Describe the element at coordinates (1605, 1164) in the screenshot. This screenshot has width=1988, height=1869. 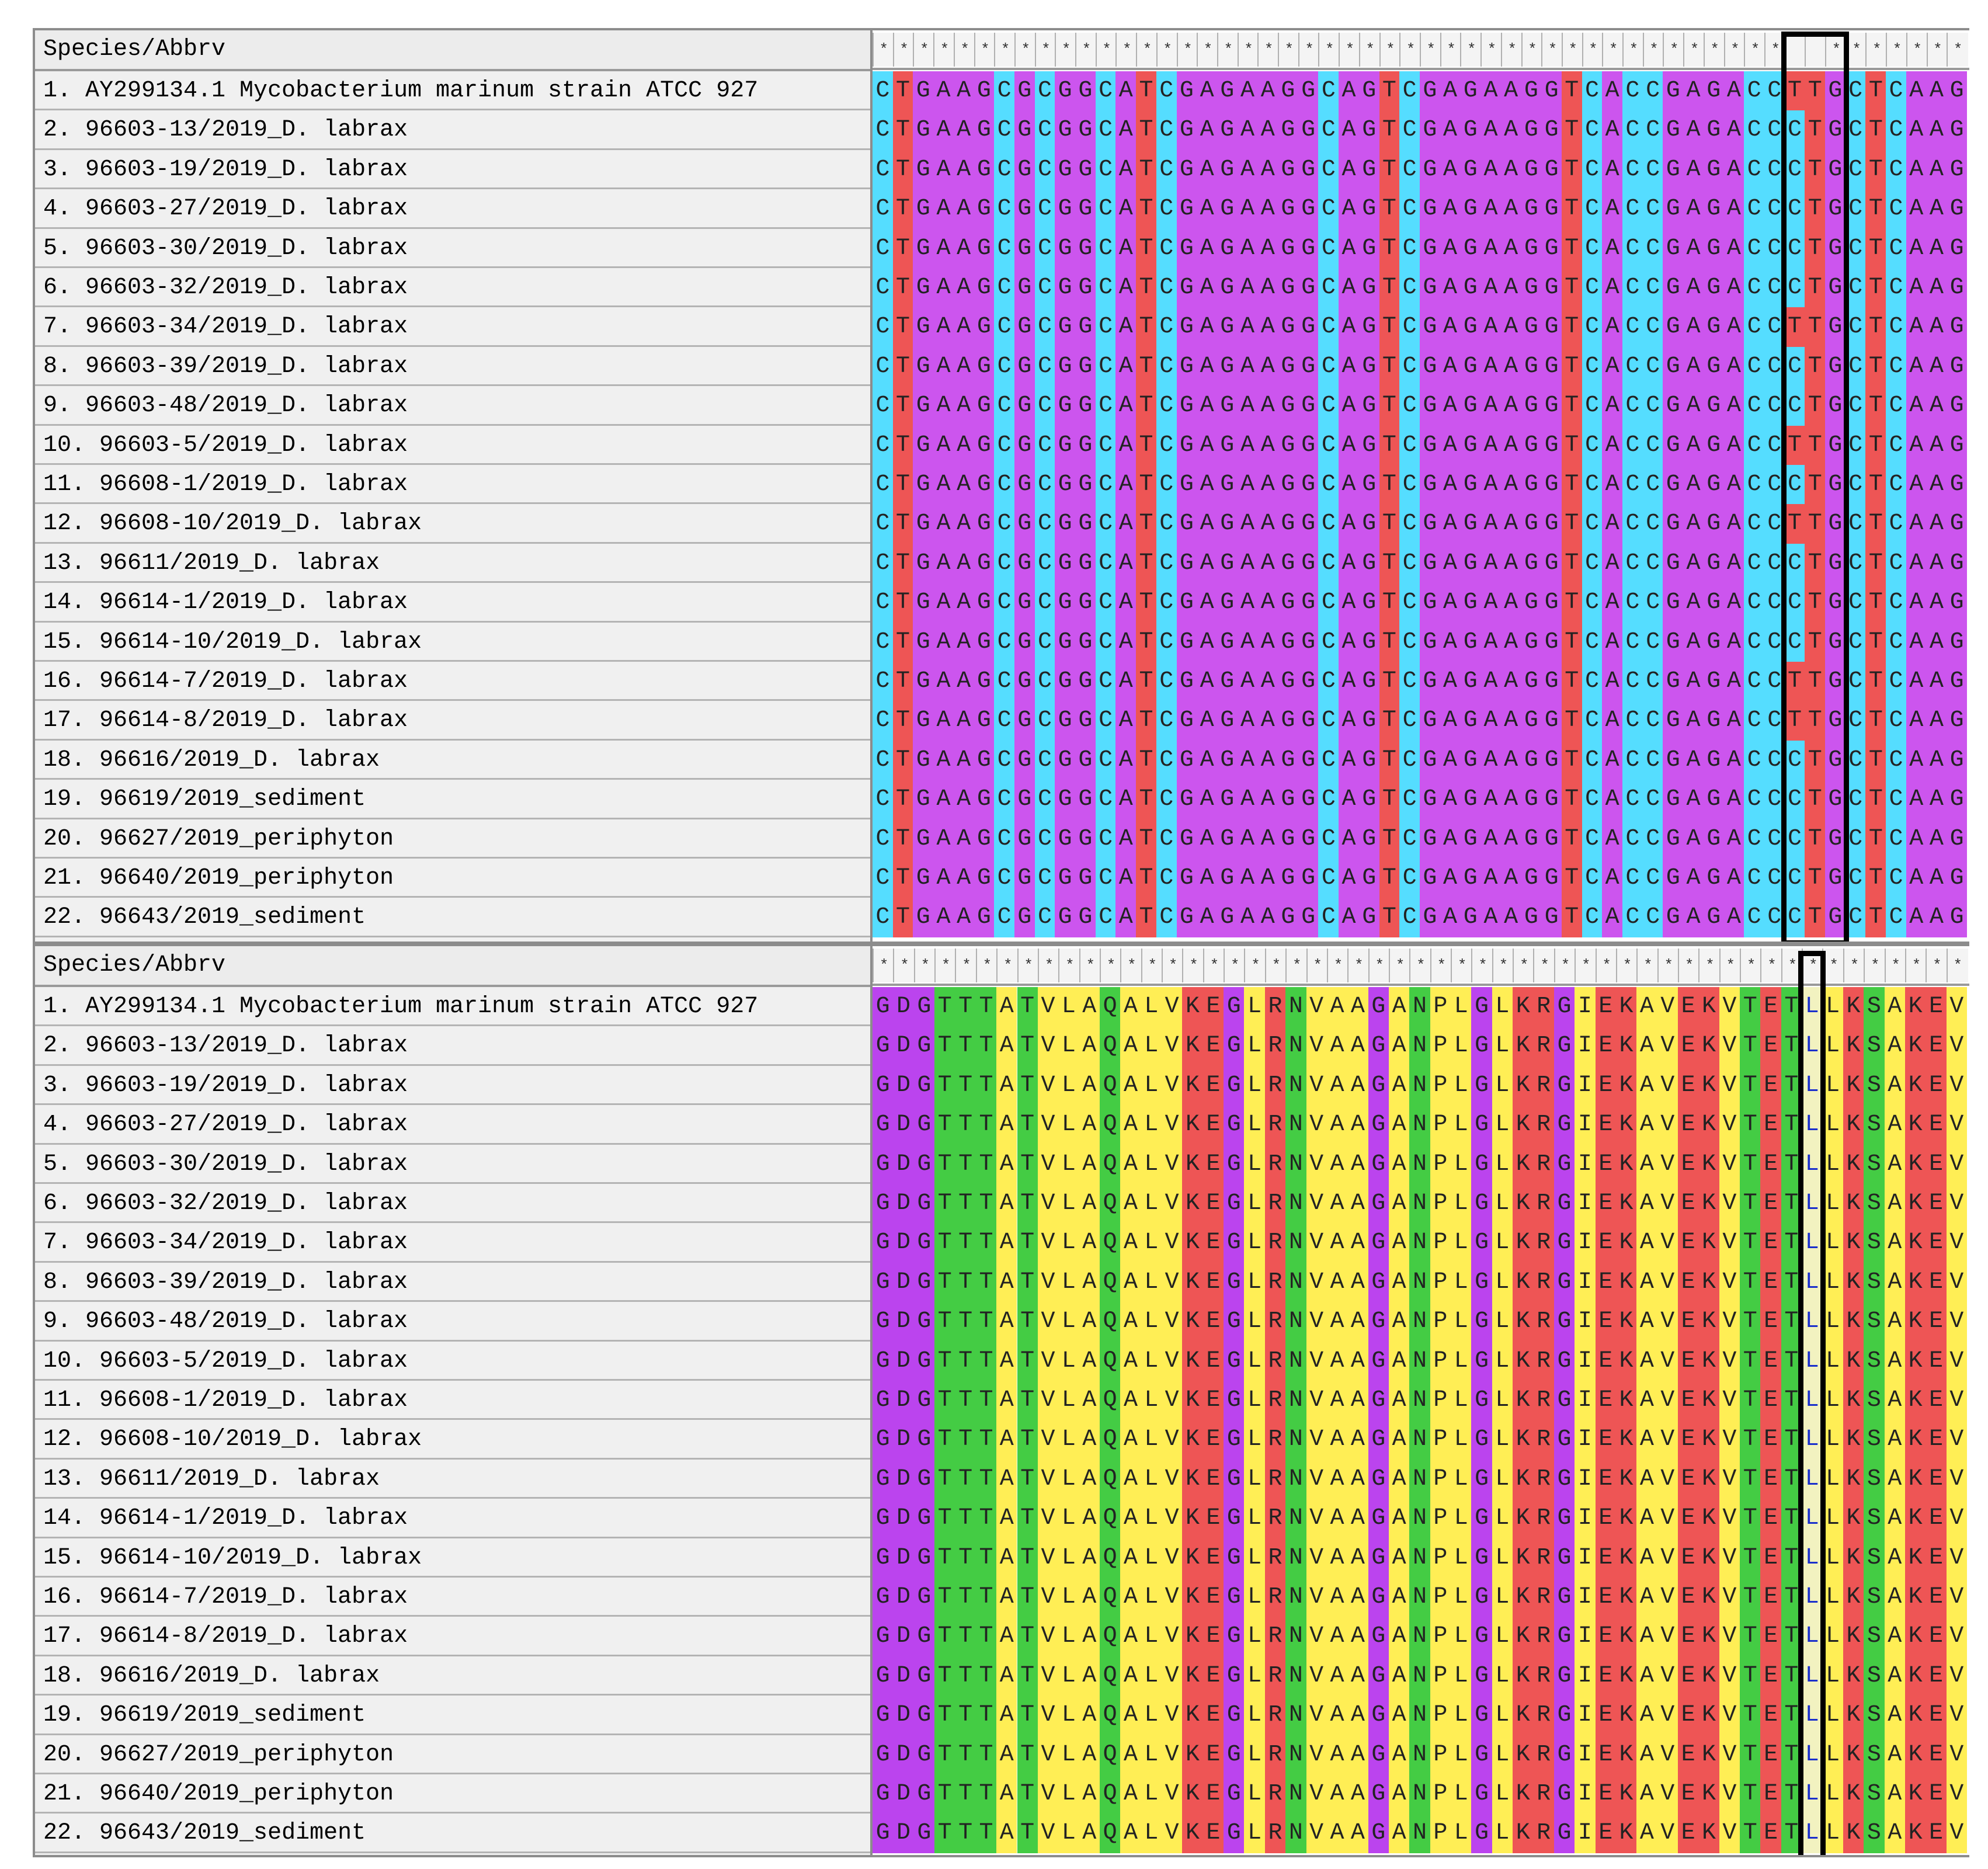
I see `residue-cell: E` at that location.